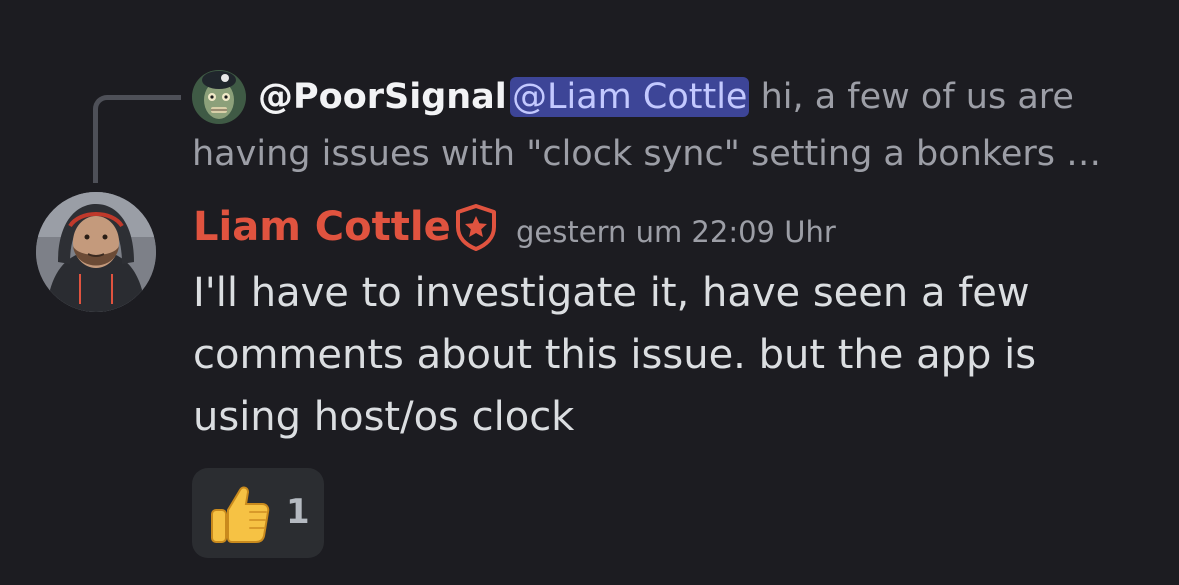 This screenshot has width=1179, height=585. I want to click on reply-content-line-1: @Liam Cottle hi, a few of us are, so click(792, 97).